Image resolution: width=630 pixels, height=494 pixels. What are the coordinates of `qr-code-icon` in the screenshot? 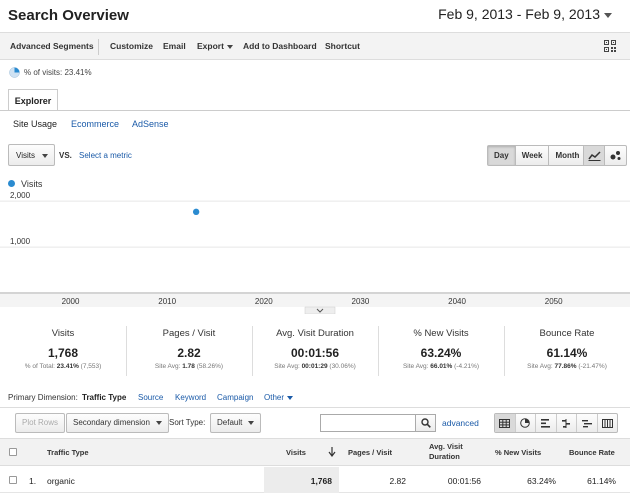 It's located at (610, 46).